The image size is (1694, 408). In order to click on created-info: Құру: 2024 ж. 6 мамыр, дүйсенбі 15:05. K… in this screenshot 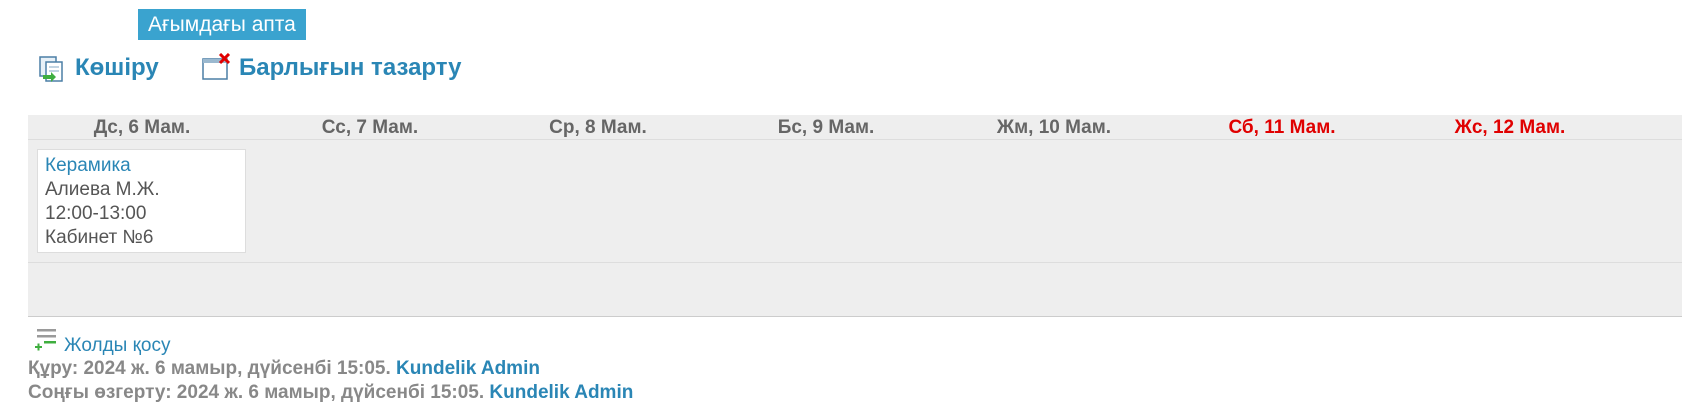, I will do `click(284, 369)`.